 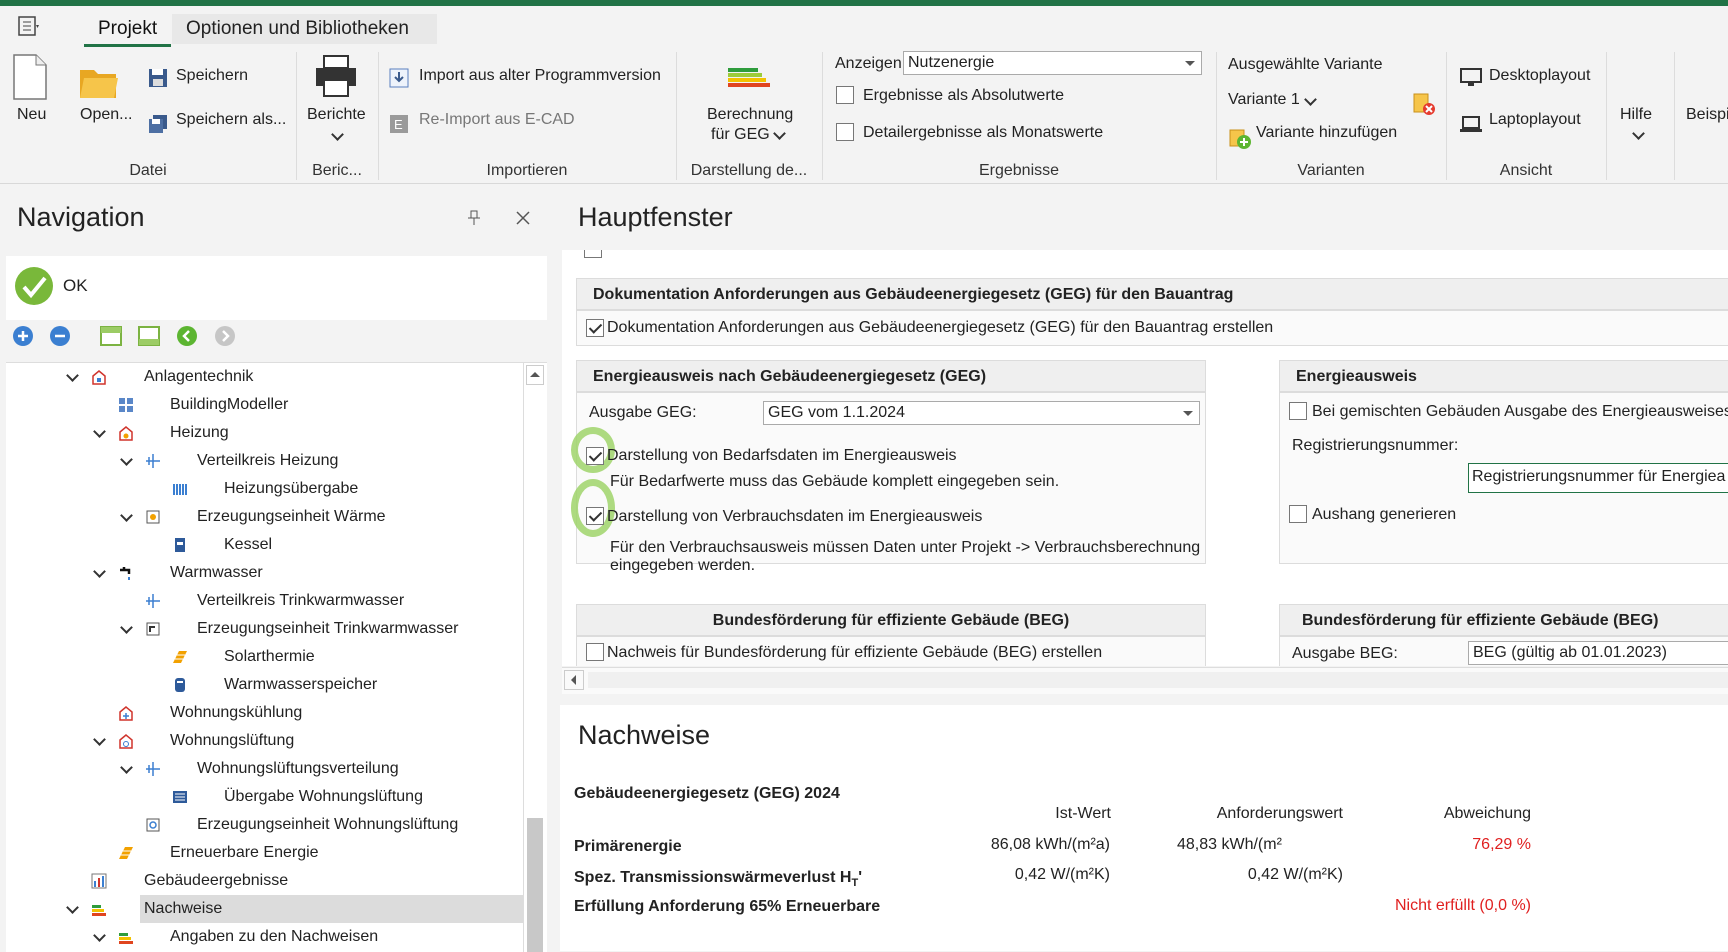 What do you see at coordinates (1598, 478) in the screenshot?
I see `regnr-input: Registrierungsnummer für Energiea` at bounding box center [1598, 478].